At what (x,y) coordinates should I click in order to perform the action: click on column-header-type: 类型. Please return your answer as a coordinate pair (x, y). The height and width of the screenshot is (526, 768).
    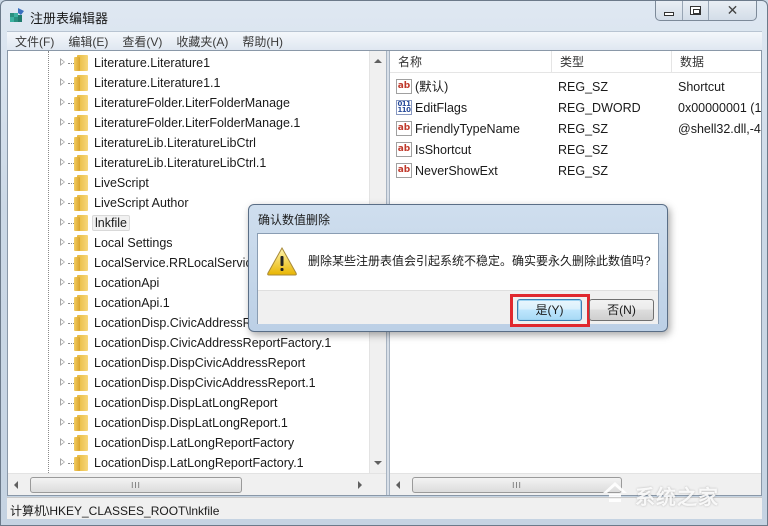
    Looking at the image, I should click on (612, 62).